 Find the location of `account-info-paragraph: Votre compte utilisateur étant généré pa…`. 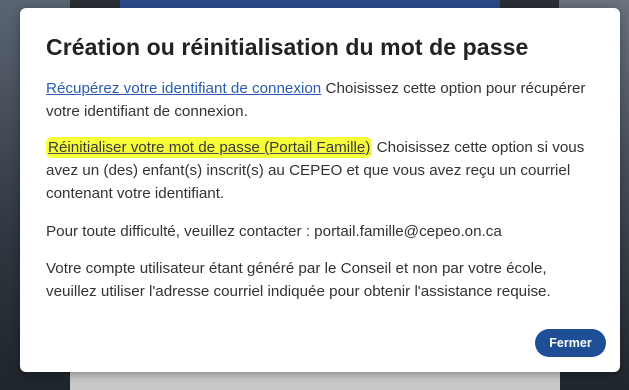

account-info-paragraph: Votre compte utilisateur étant généré pa… is located at coordinates (298, 280).